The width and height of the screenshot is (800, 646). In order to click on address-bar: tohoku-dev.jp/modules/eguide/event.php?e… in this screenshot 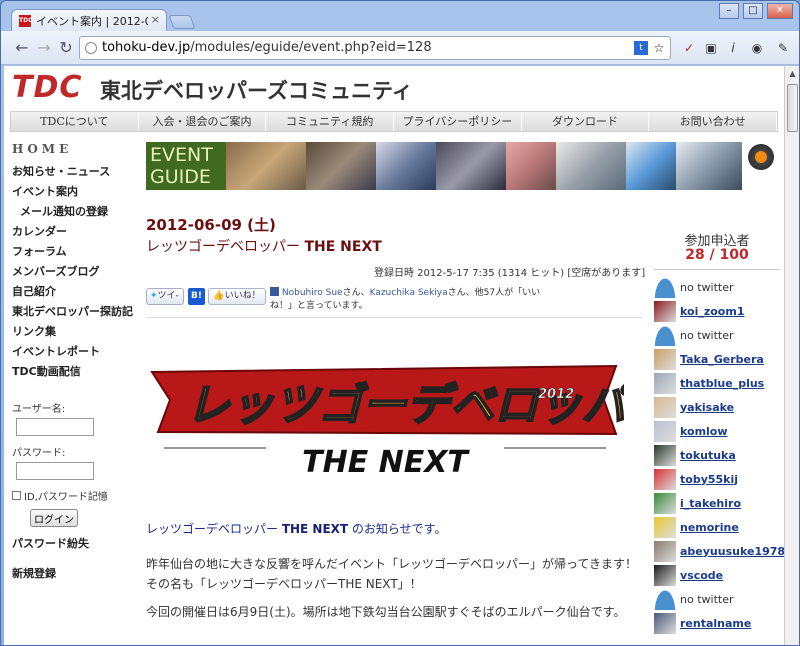, I will do `click(375, 48)`.